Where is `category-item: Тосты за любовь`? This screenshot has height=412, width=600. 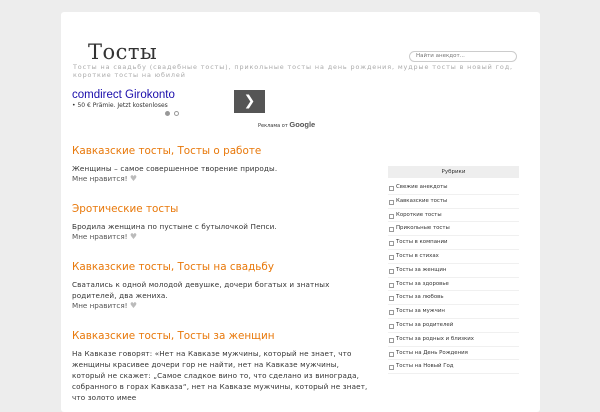 category-item: Тосты за любовь is located at coordinates (453, 298).